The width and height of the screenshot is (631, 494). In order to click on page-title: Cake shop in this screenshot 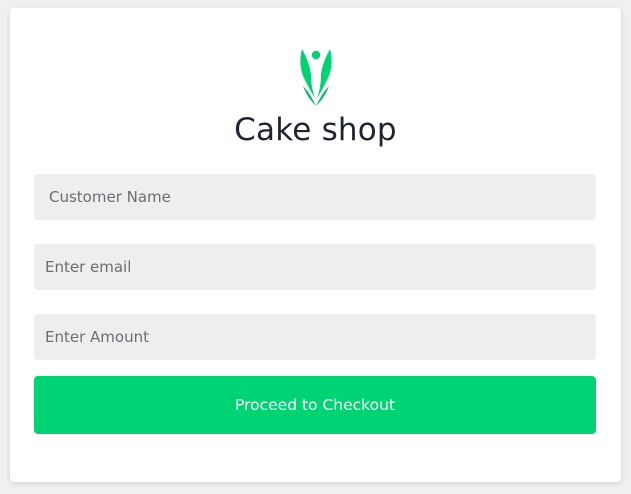, I will do `click(315, 130)`.